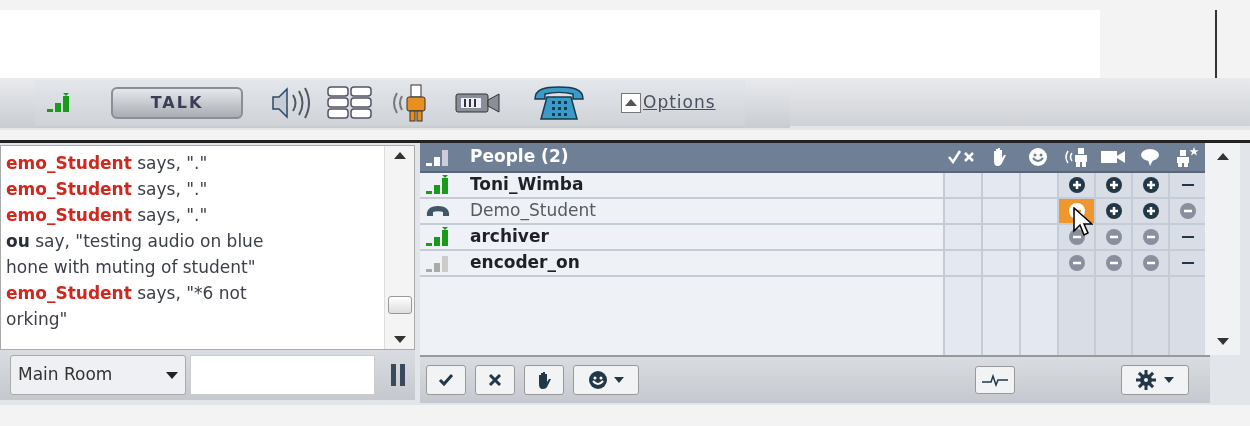 The height and width of the screenshot is (426, 1250). Describe the element at coordinates (399, 305) in the screenshot. I see `scroll-thumb` at that location.